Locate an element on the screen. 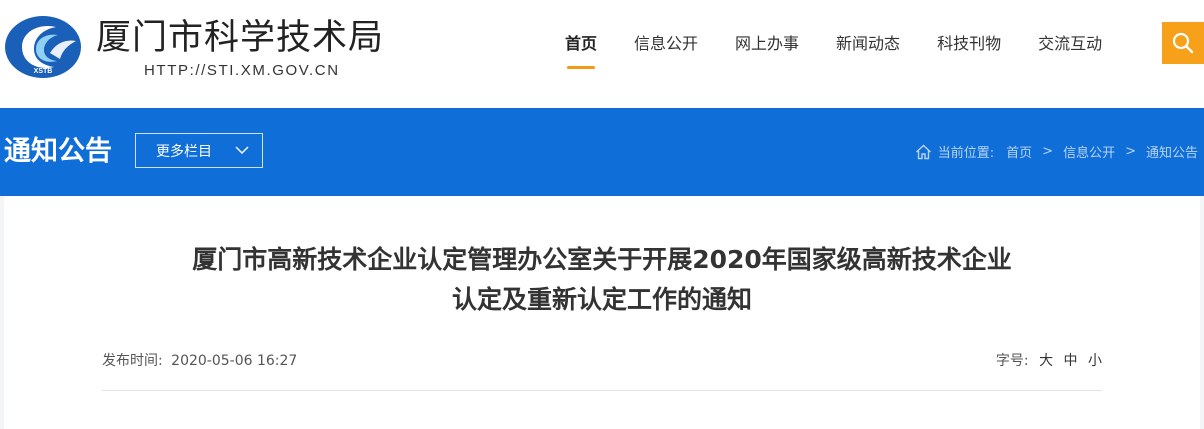 Image resolution: width=1204 pixels, height=429 pixels. nav-item-news: 新闻动态 is located at coordinates (868, 46).